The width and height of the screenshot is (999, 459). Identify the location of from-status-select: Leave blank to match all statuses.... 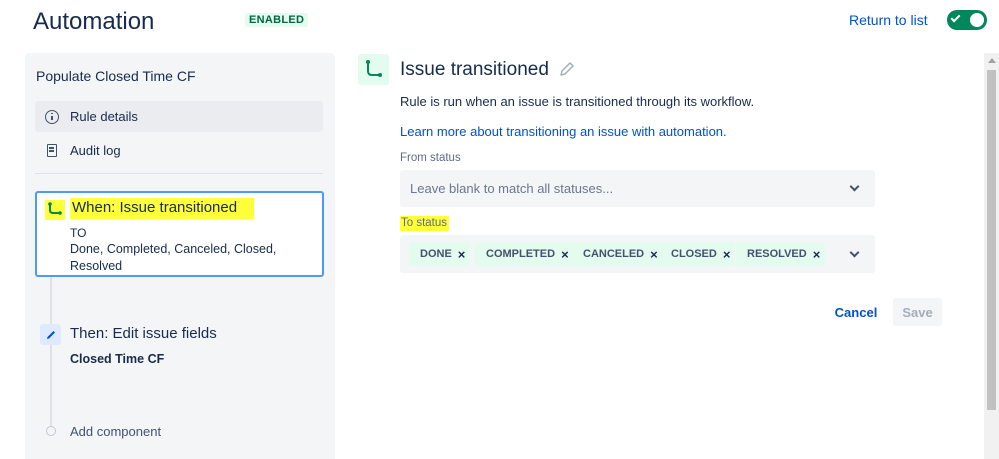
(637, 188).